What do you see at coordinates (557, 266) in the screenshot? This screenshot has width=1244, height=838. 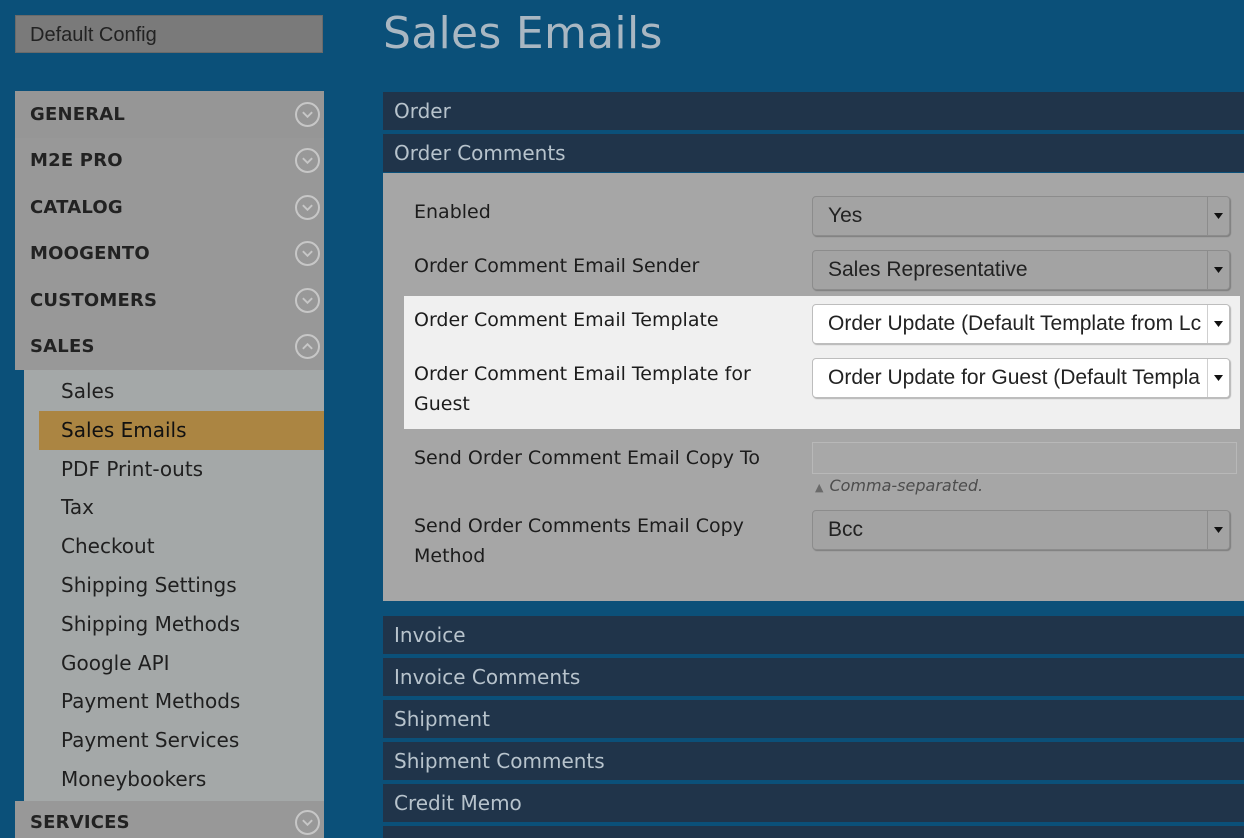 I see `sender-label: Order Comment Email Sender` at bounding box center [557, 266].